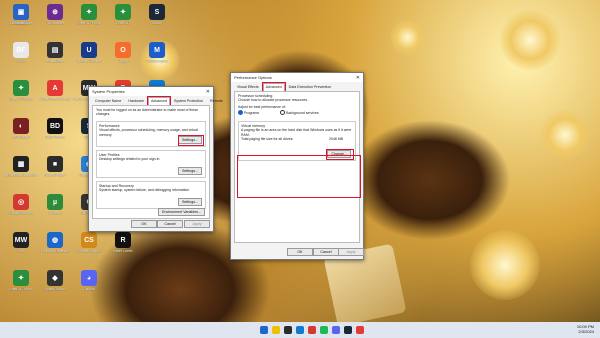 This screenshot has height=338, width=600. I want to click on desktop-icon: R Razer Cortex, so click(123, 243).